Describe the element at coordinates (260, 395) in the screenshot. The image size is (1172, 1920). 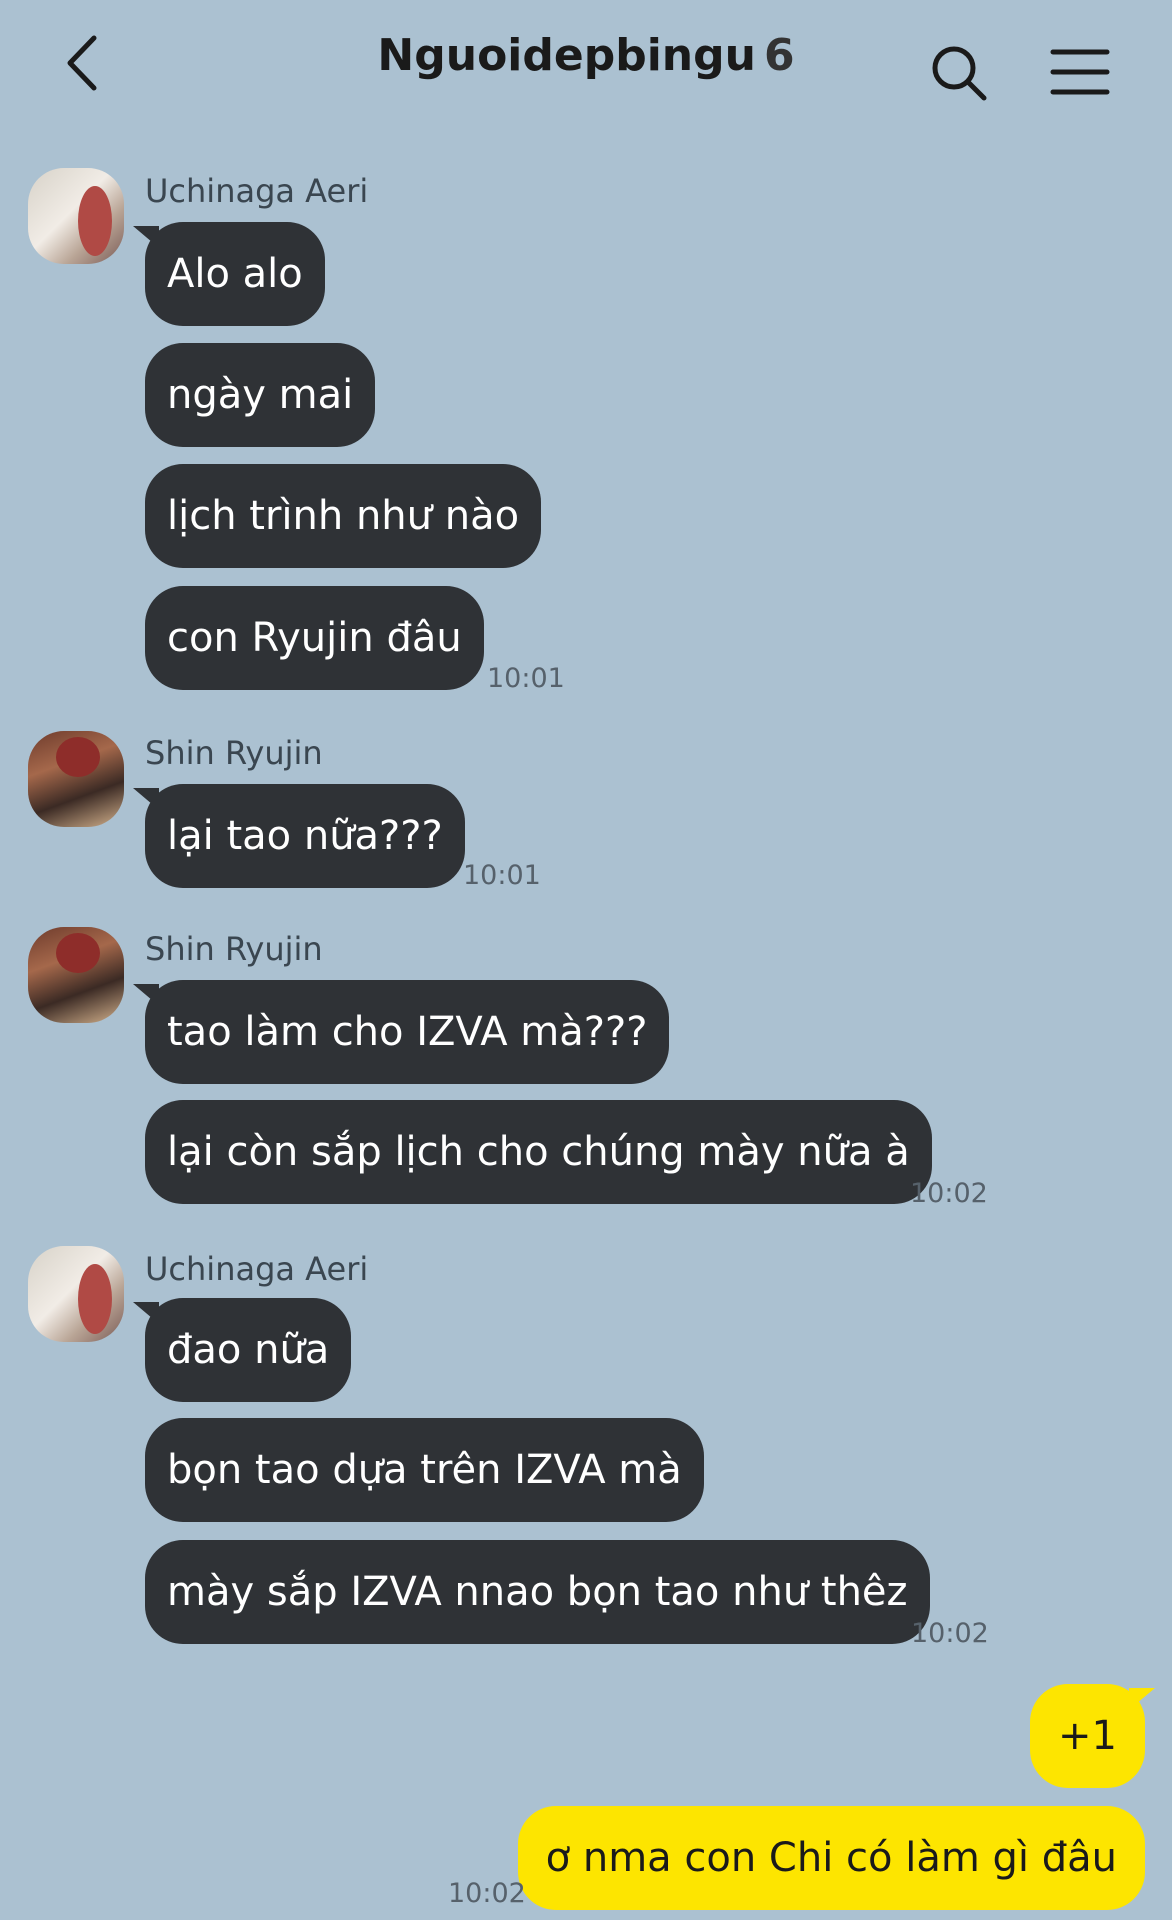
I see `message-bubble: ngày mai` at that location.